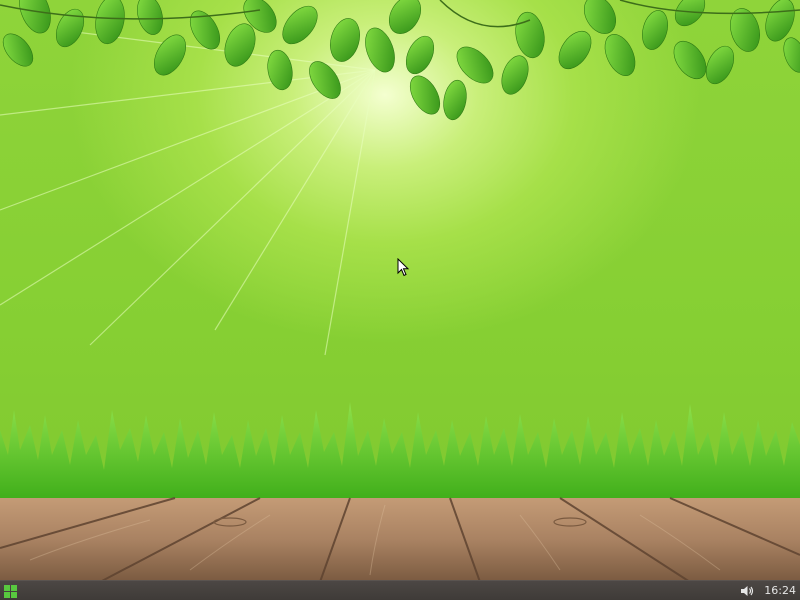 The height and width of the screenshot is (600, 800). What do you see at coordinates (400, 590) in the screenshot?
I see `taskbar: 16:24` at bounding box center [400, 590].